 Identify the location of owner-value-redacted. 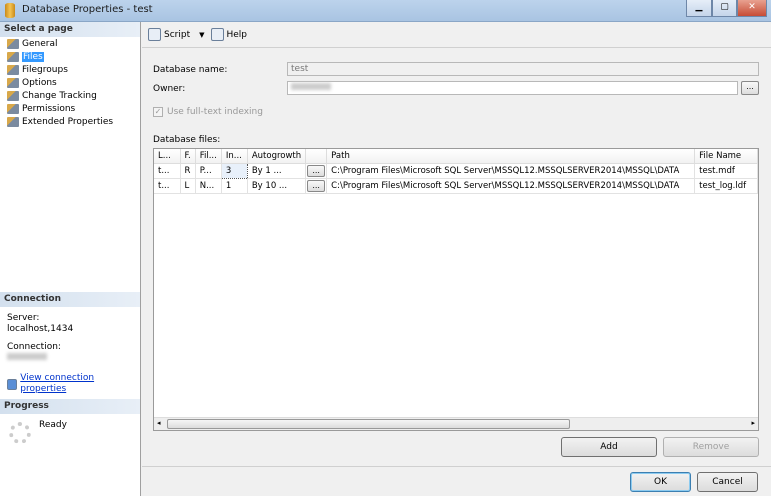
(311, 86).